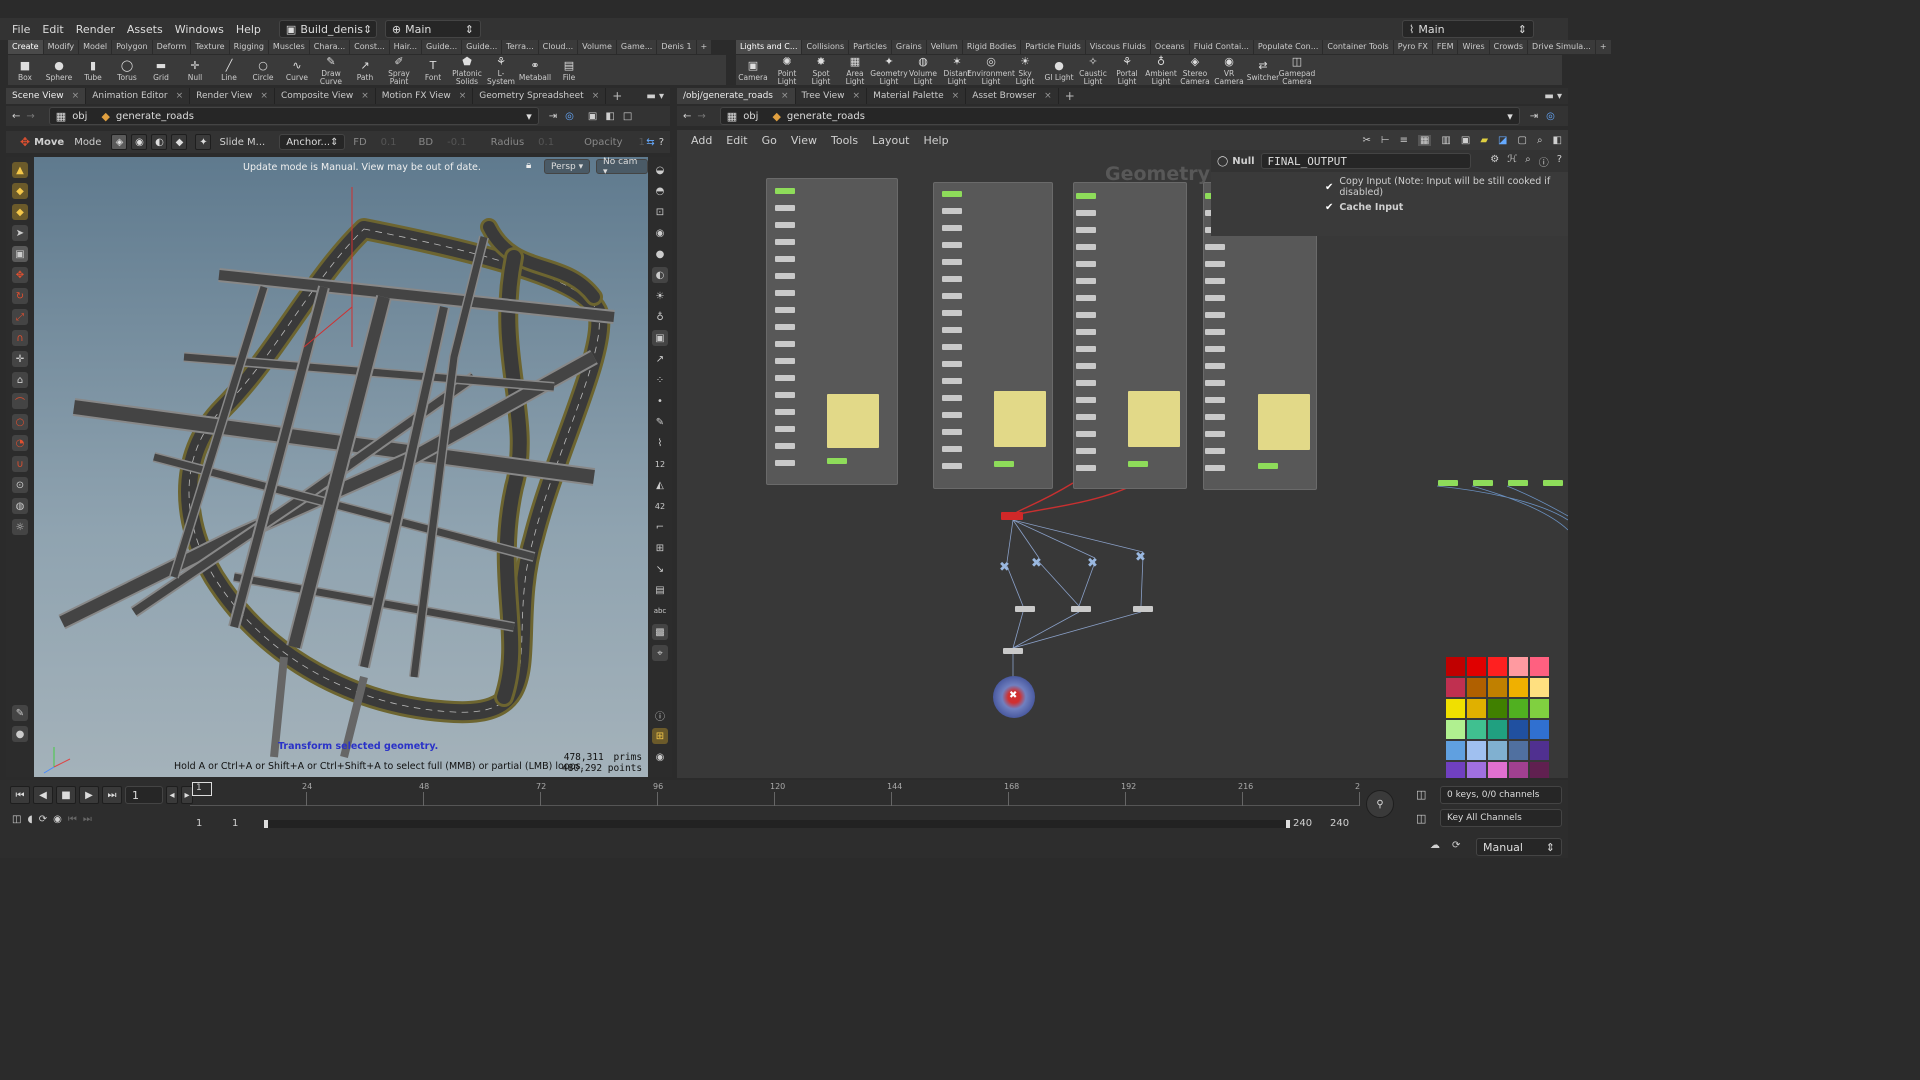 The width and height of the screenshot is (1920, 1080). Describe the element at coordinates (660, 380) in the screenshot. I see `points-display-icon: ⁘` at that location.